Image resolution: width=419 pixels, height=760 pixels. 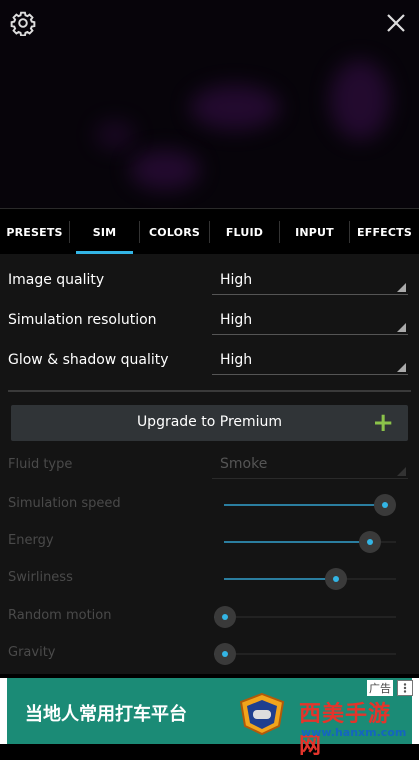 I want to click on random-motion-slider, so click(x=305, y=617).